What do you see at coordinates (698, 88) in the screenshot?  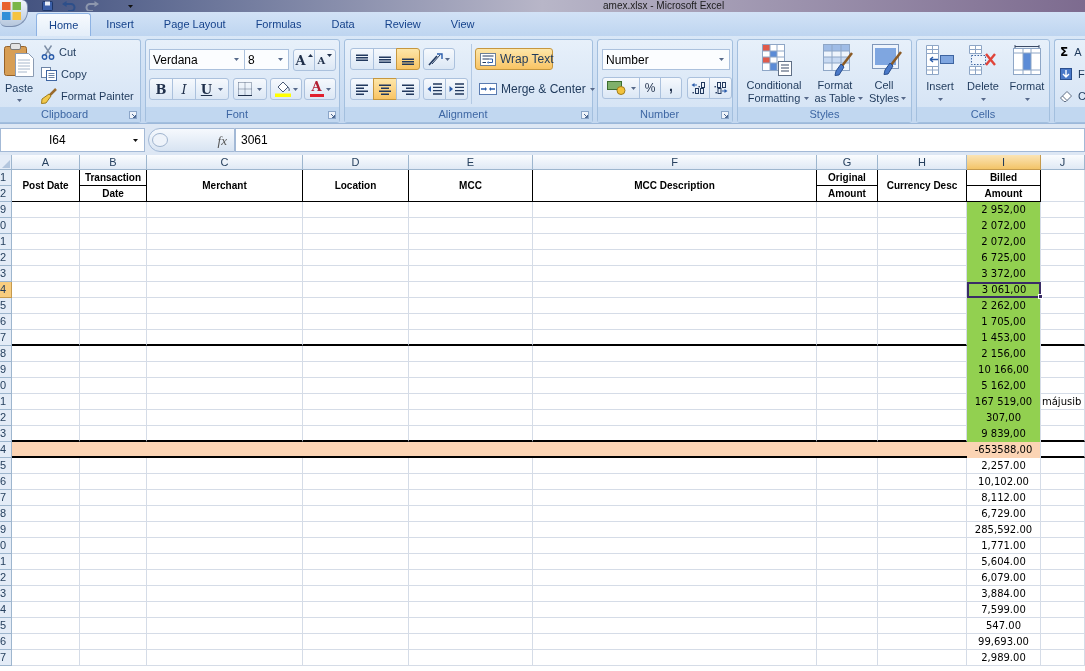 I see `increase-decimal-button` at bounding box center [698, 88].